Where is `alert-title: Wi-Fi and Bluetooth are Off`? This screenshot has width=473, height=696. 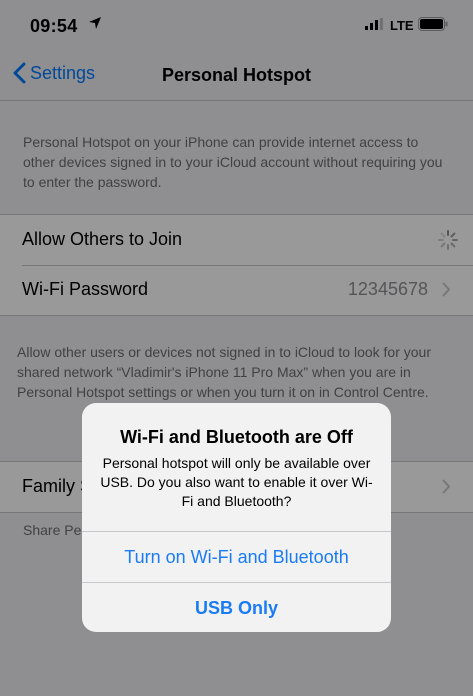
alert-title: Wi-Fi and Bluetooth are Off is located at coordinates (236, 437).